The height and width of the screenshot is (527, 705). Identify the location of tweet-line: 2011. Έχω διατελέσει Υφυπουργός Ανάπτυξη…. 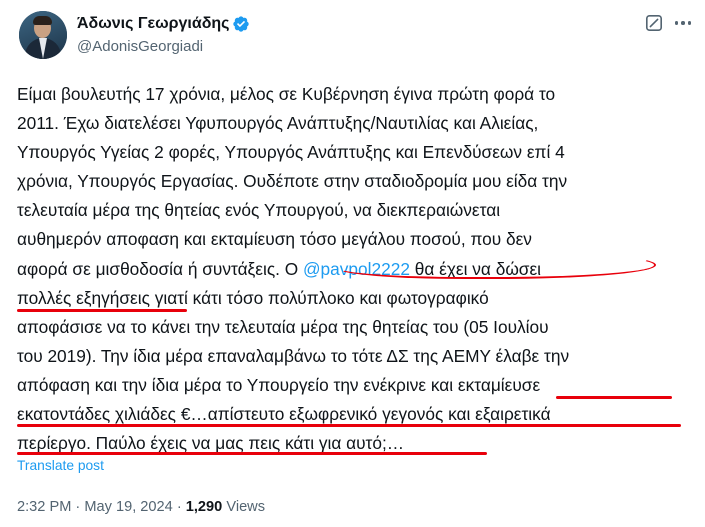
(278, 123).